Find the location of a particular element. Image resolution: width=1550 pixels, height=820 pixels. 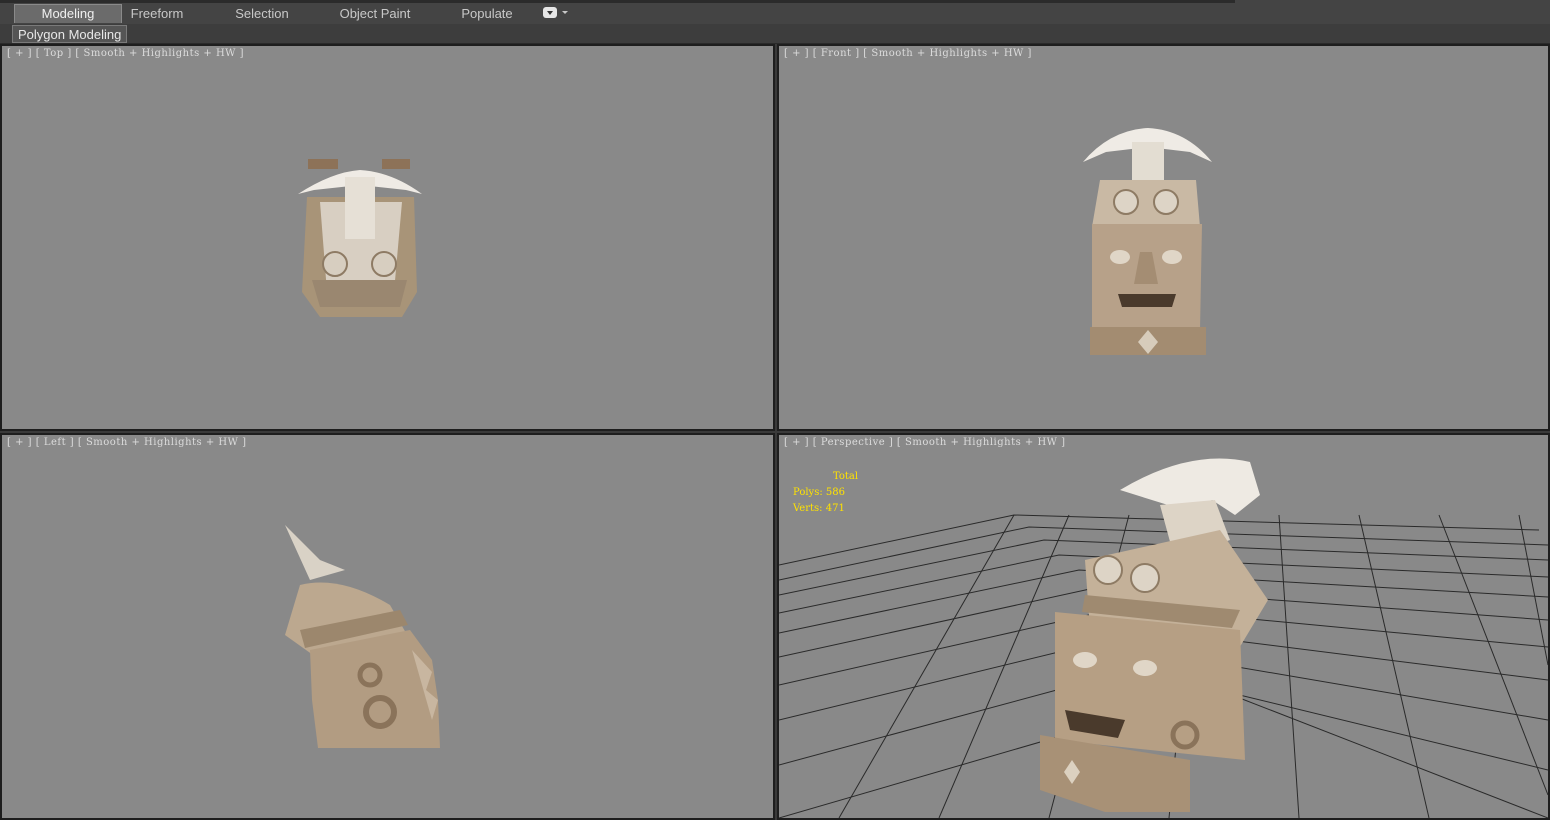

stats-verts-row: Verts: 471 is located at coordinates (825, 509).